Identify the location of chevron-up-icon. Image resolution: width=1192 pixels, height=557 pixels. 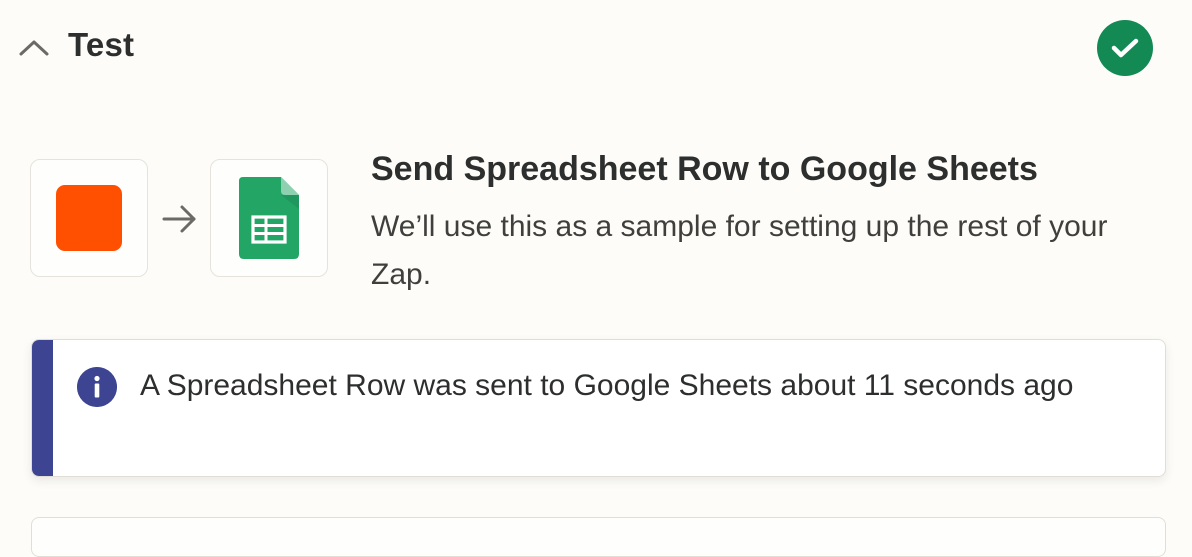
(34, 48).